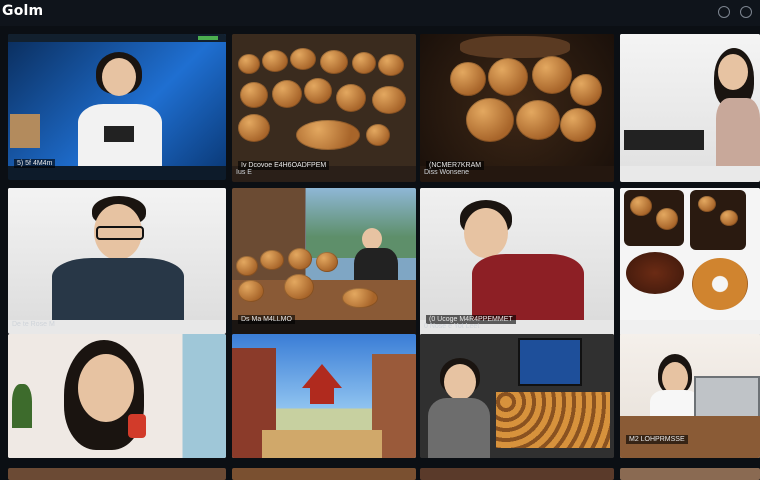  What do you see at coordinates (553, 420) in the screenshot?
I see `tray-of-food-image` at bounding box center [553, 420].